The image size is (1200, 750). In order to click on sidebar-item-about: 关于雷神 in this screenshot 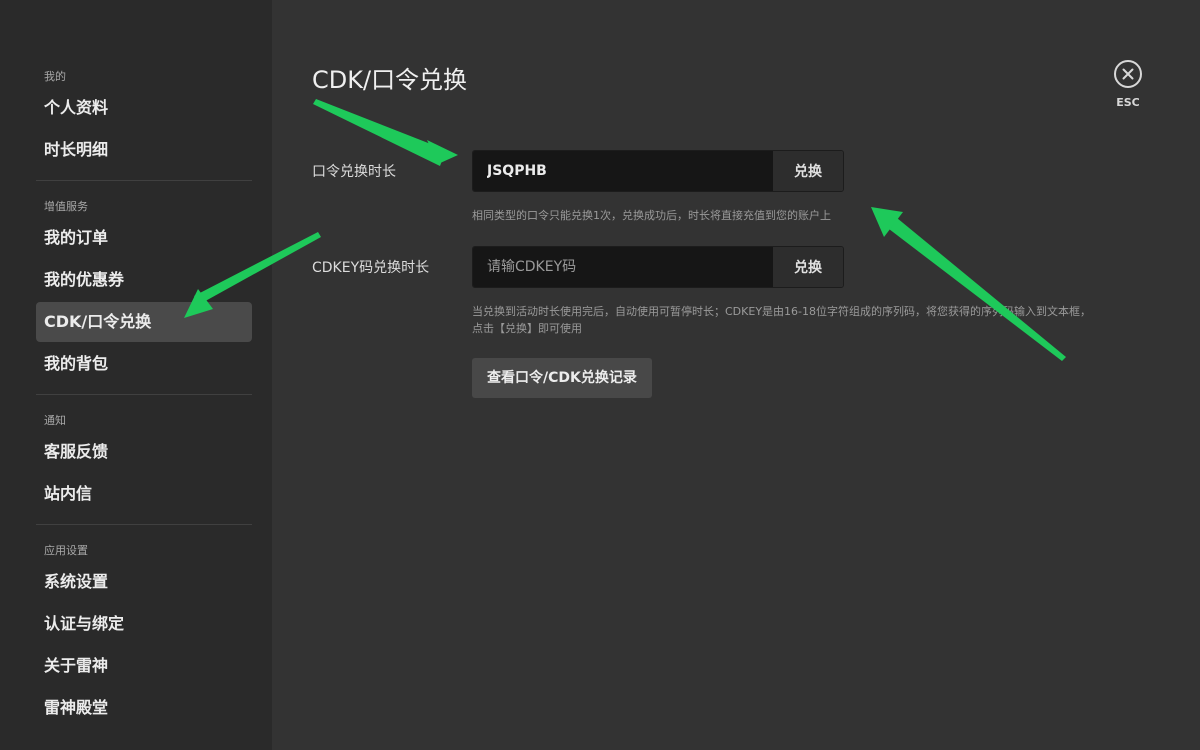, I will do `click(144, 666)`.